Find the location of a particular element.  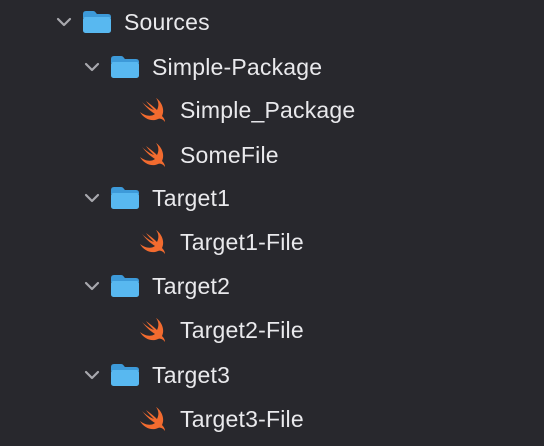

tree-row-file-target3-file: Target3-File is located at coordinates (272, 419).